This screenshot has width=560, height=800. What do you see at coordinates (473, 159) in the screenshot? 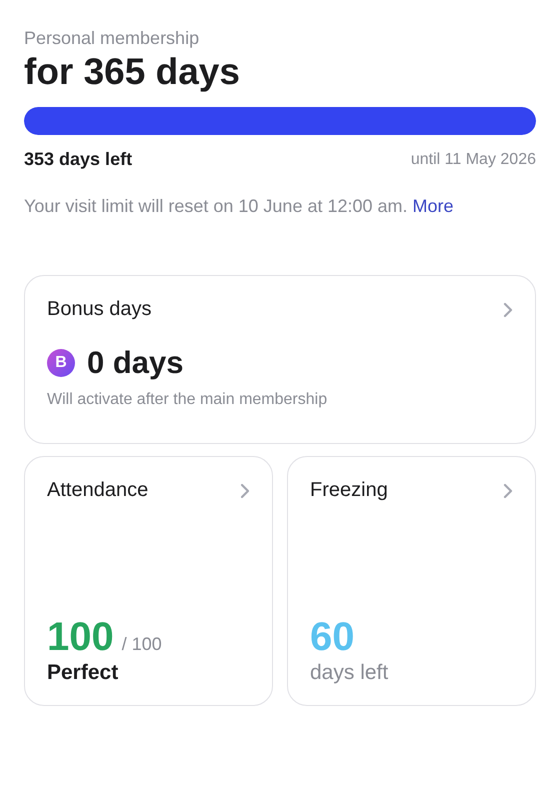
I see `end-date: until 11 May 2026` at bounding box center [473, 159].